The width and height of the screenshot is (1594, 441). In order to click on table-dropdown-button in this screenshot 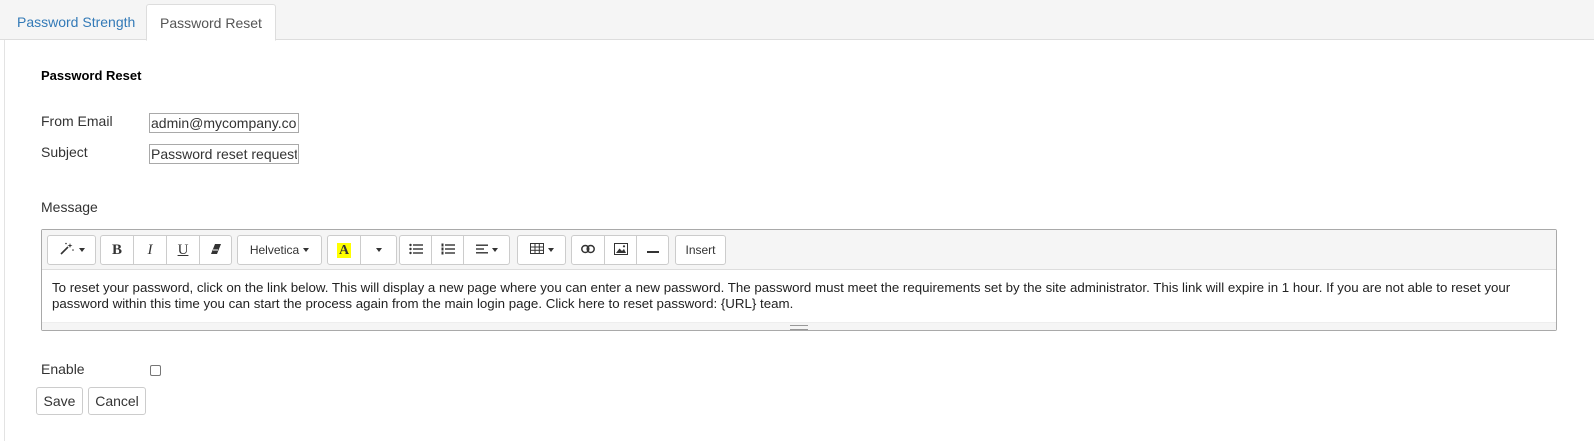, I will do `click(541, 250)`.